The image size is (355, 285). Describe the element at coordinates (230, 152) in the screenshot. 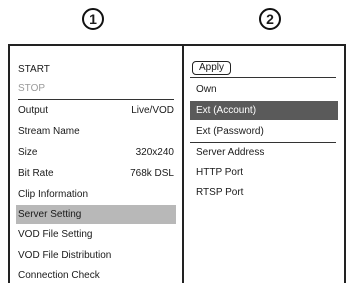

I see `submenu-item-label: Server Address` at that location.